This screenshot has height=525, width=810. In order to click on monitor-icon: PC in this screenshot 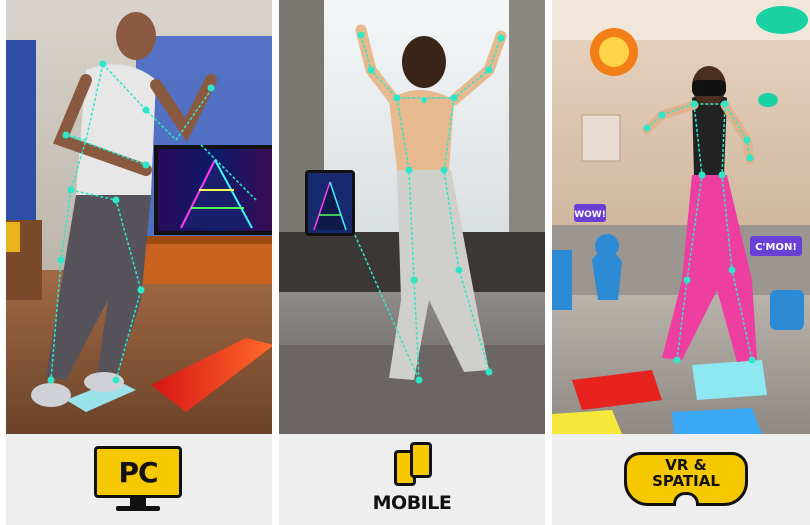, I will do `click(138, 479)`.